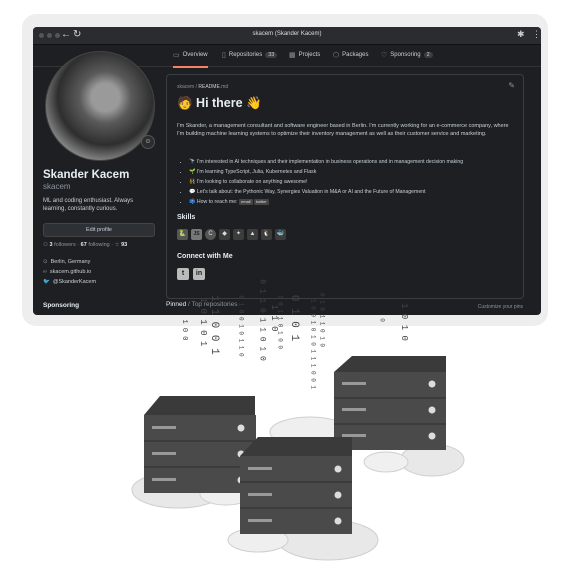 The height and width of the screenshot is (565, 570). What do you see at coordinates (262, 320) in the screenshot?
I see `binary-stream: 0 1 1 0 1 1 0 1 0` at bounding box center [262, 320].